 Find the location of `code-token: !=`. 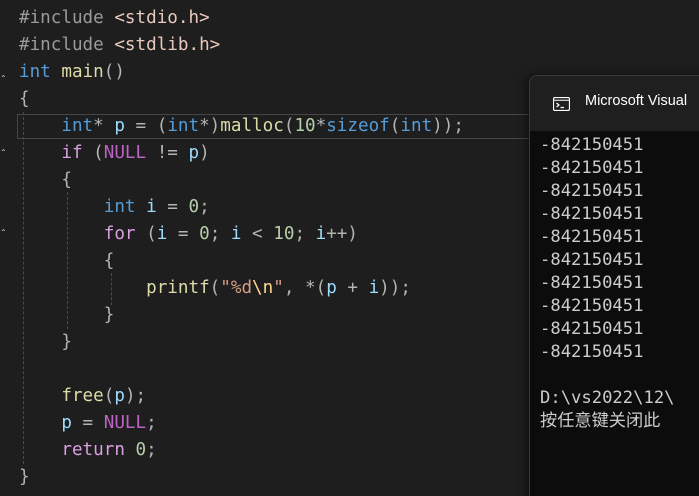

code-token: != is located at coordinates (167, 153).